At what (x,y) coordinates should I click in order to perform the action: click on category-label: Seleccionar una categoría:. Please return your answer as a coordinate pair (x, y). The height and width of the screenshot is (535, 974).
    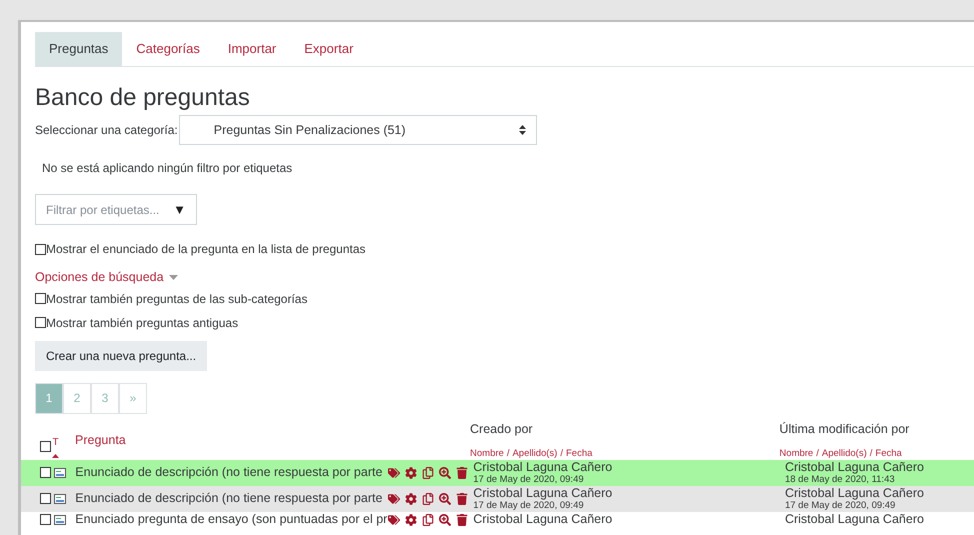
    Looking at the image, I should click on (106, 130).